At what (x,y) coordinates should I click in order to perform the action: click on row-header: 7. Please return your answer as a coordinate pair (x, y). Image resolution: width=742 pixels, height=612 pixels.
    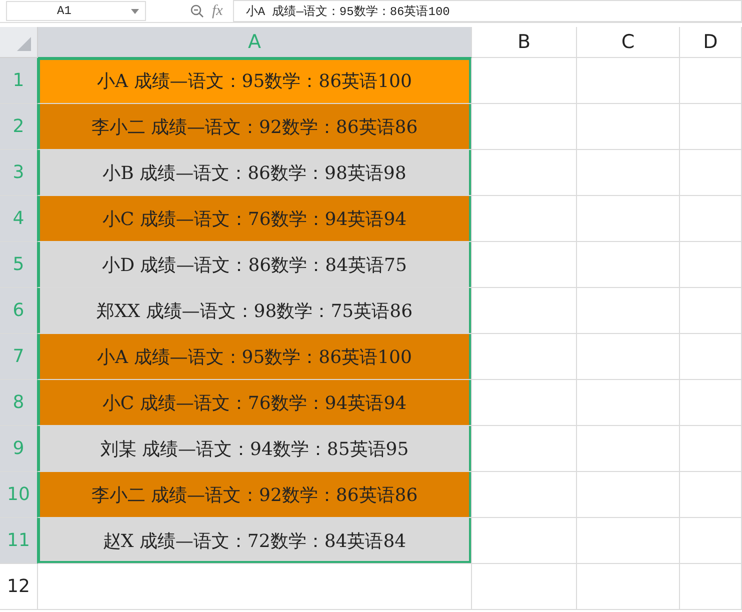
    Looking at the image, I should click on (19, 357).